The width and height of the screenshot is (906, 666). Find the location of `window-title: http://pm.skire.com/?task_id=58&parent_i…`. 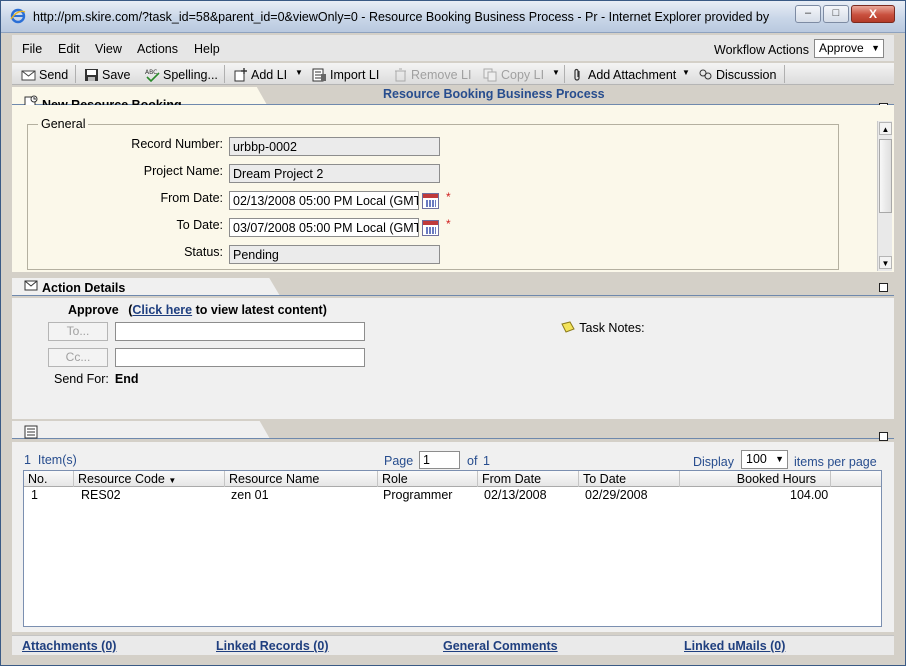

window-title: http://pm.skire.com/?task_id=58&parent_i… is located at coordinates (401, 17).